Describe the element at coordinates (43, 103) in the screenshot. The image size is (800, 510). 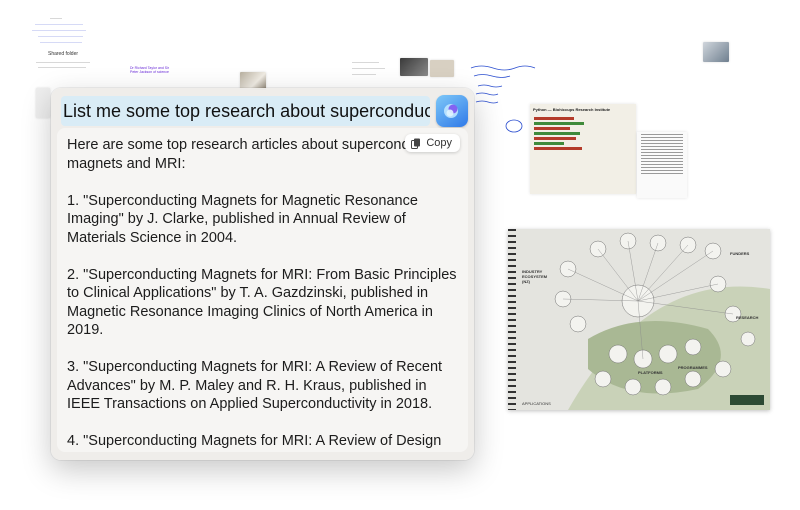
I see `canvas-card` at that location.